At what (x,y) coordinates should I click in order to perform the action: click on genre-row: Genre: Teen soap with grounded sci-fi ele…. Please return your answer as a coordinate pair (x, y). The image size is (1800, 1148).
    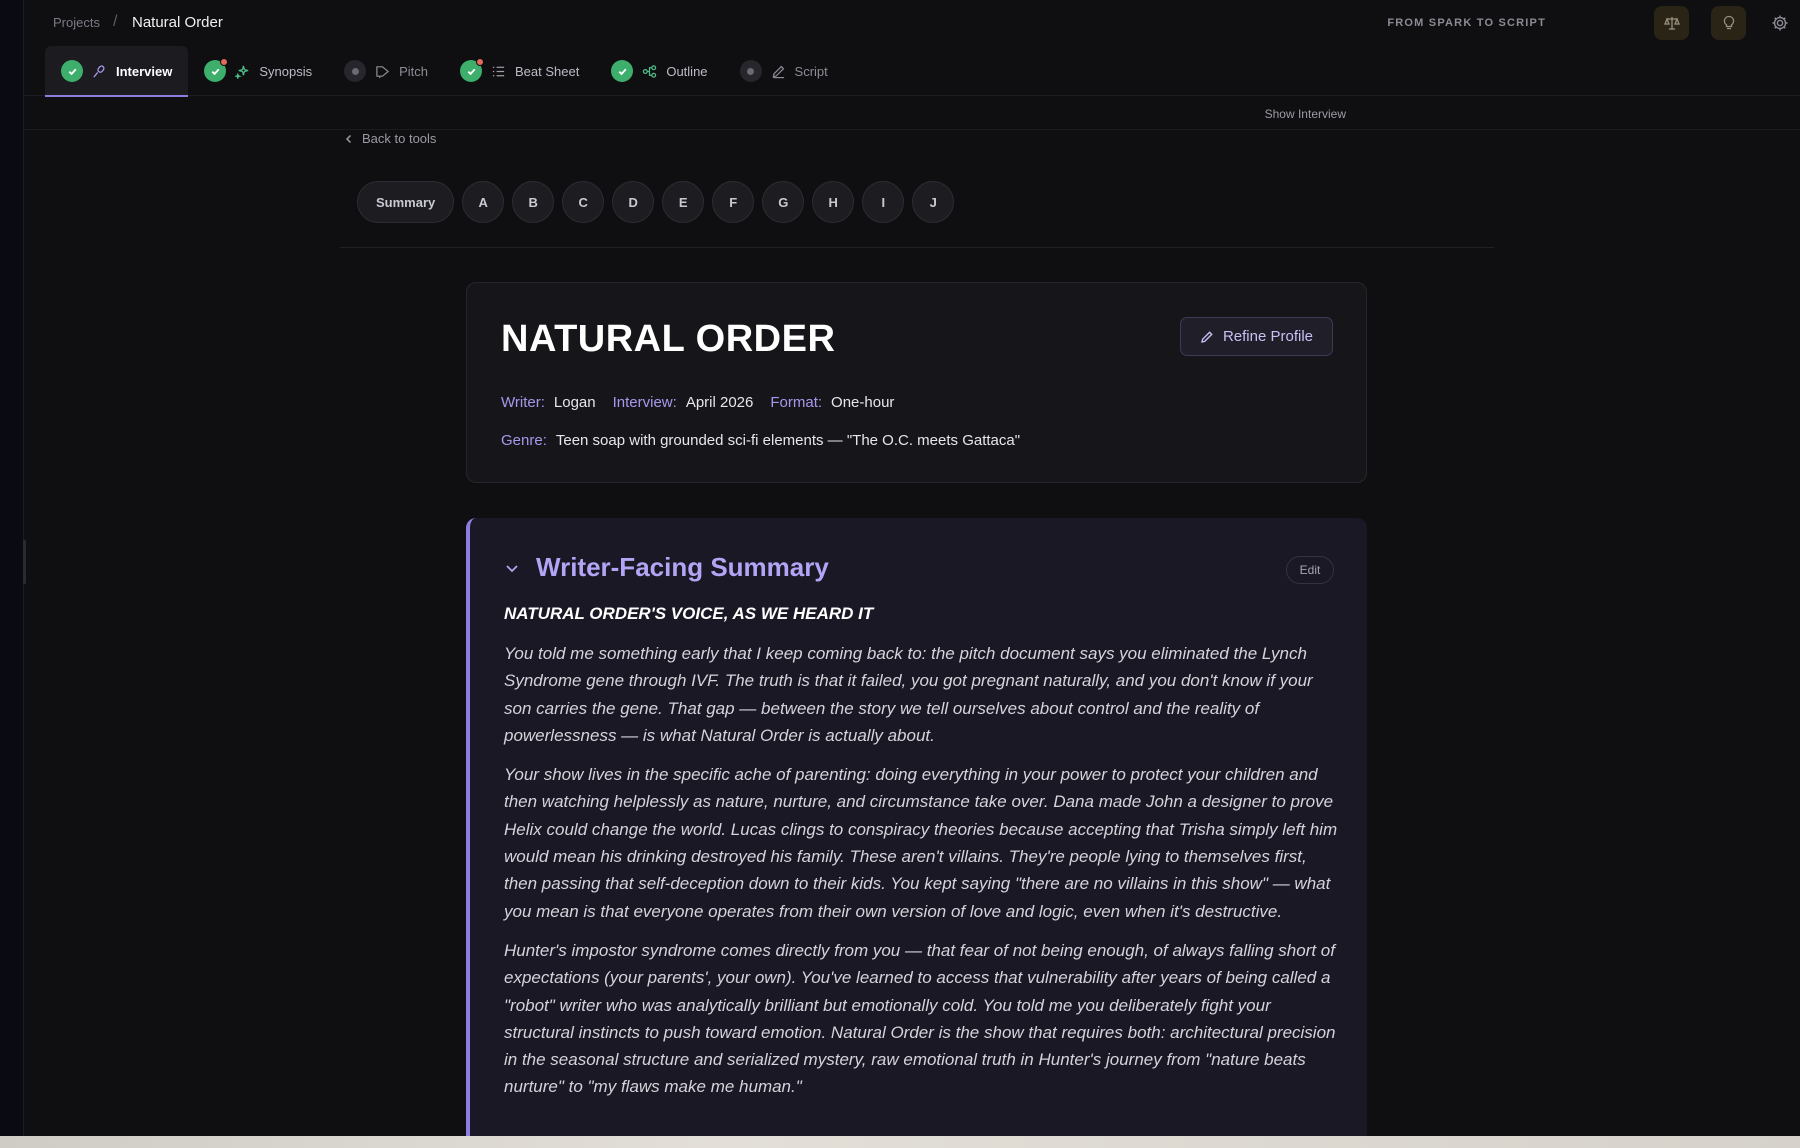
    Looking at the image, I should click on (760, 440).